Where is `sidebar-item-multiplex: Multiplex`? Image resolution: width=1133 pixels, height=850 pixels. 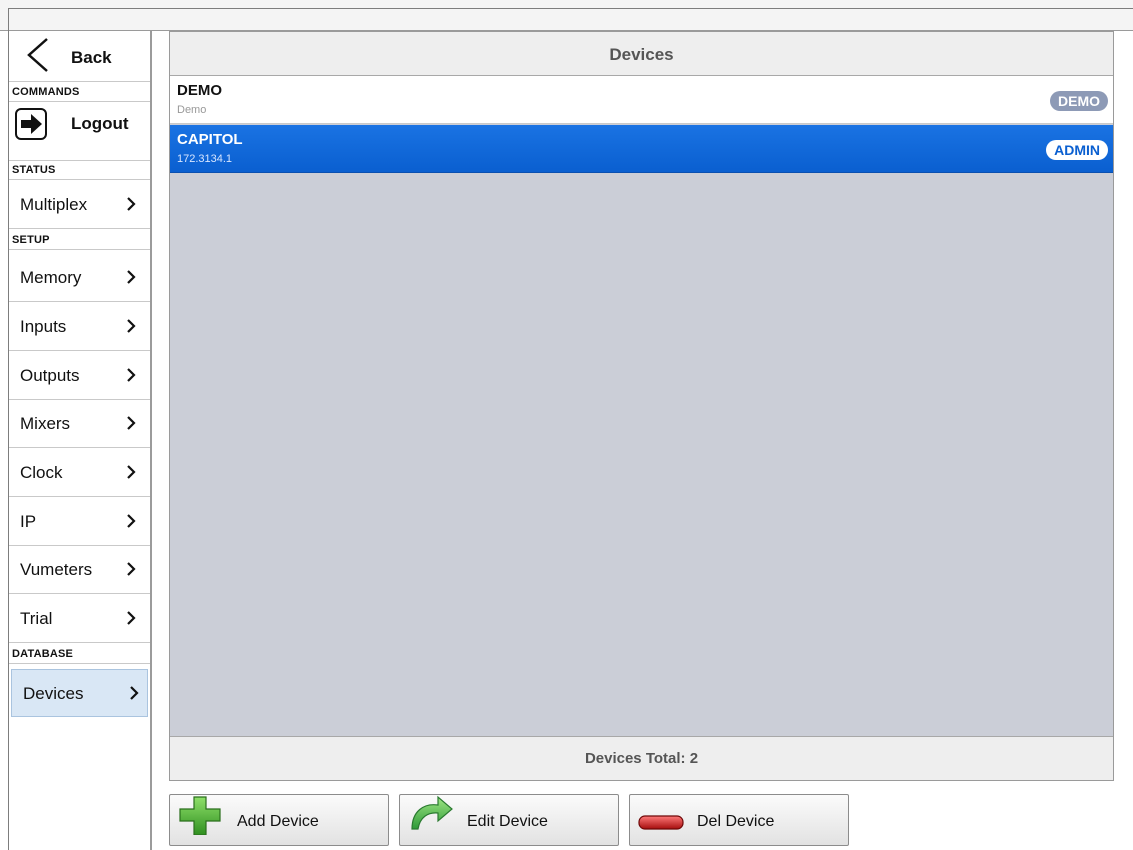 sidebar-item-multiplex: Multiplex is located at coordinates (79, 205).